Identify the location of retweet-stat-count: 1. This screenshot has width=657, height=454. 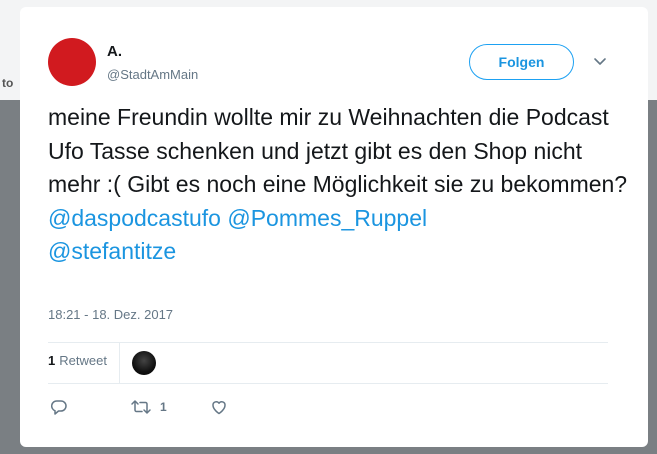
(52, 360).